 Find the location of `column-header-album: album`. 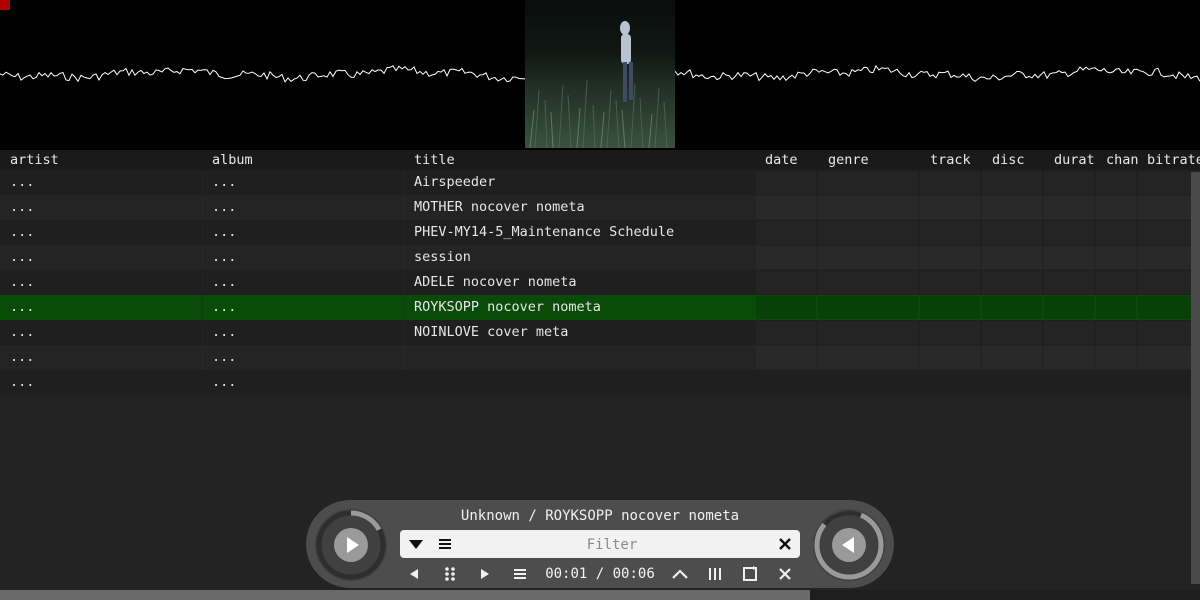

column-header-album: album is located at coordinates (232, 160).